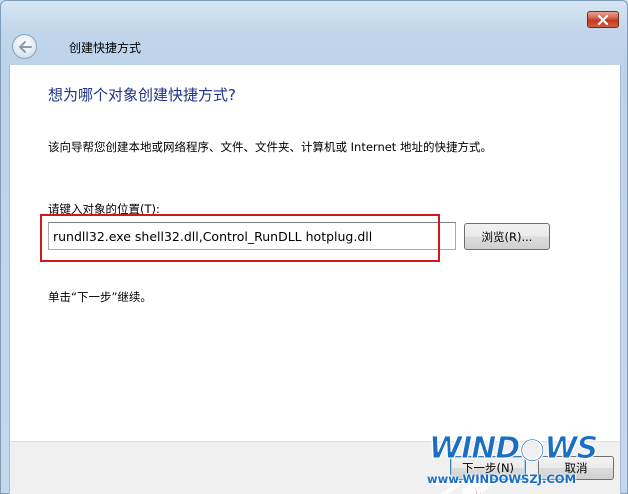 This screenshot has width=628, height=494. I want to click on next-hint: 单击“下一步”继续。, so click(100, 297).